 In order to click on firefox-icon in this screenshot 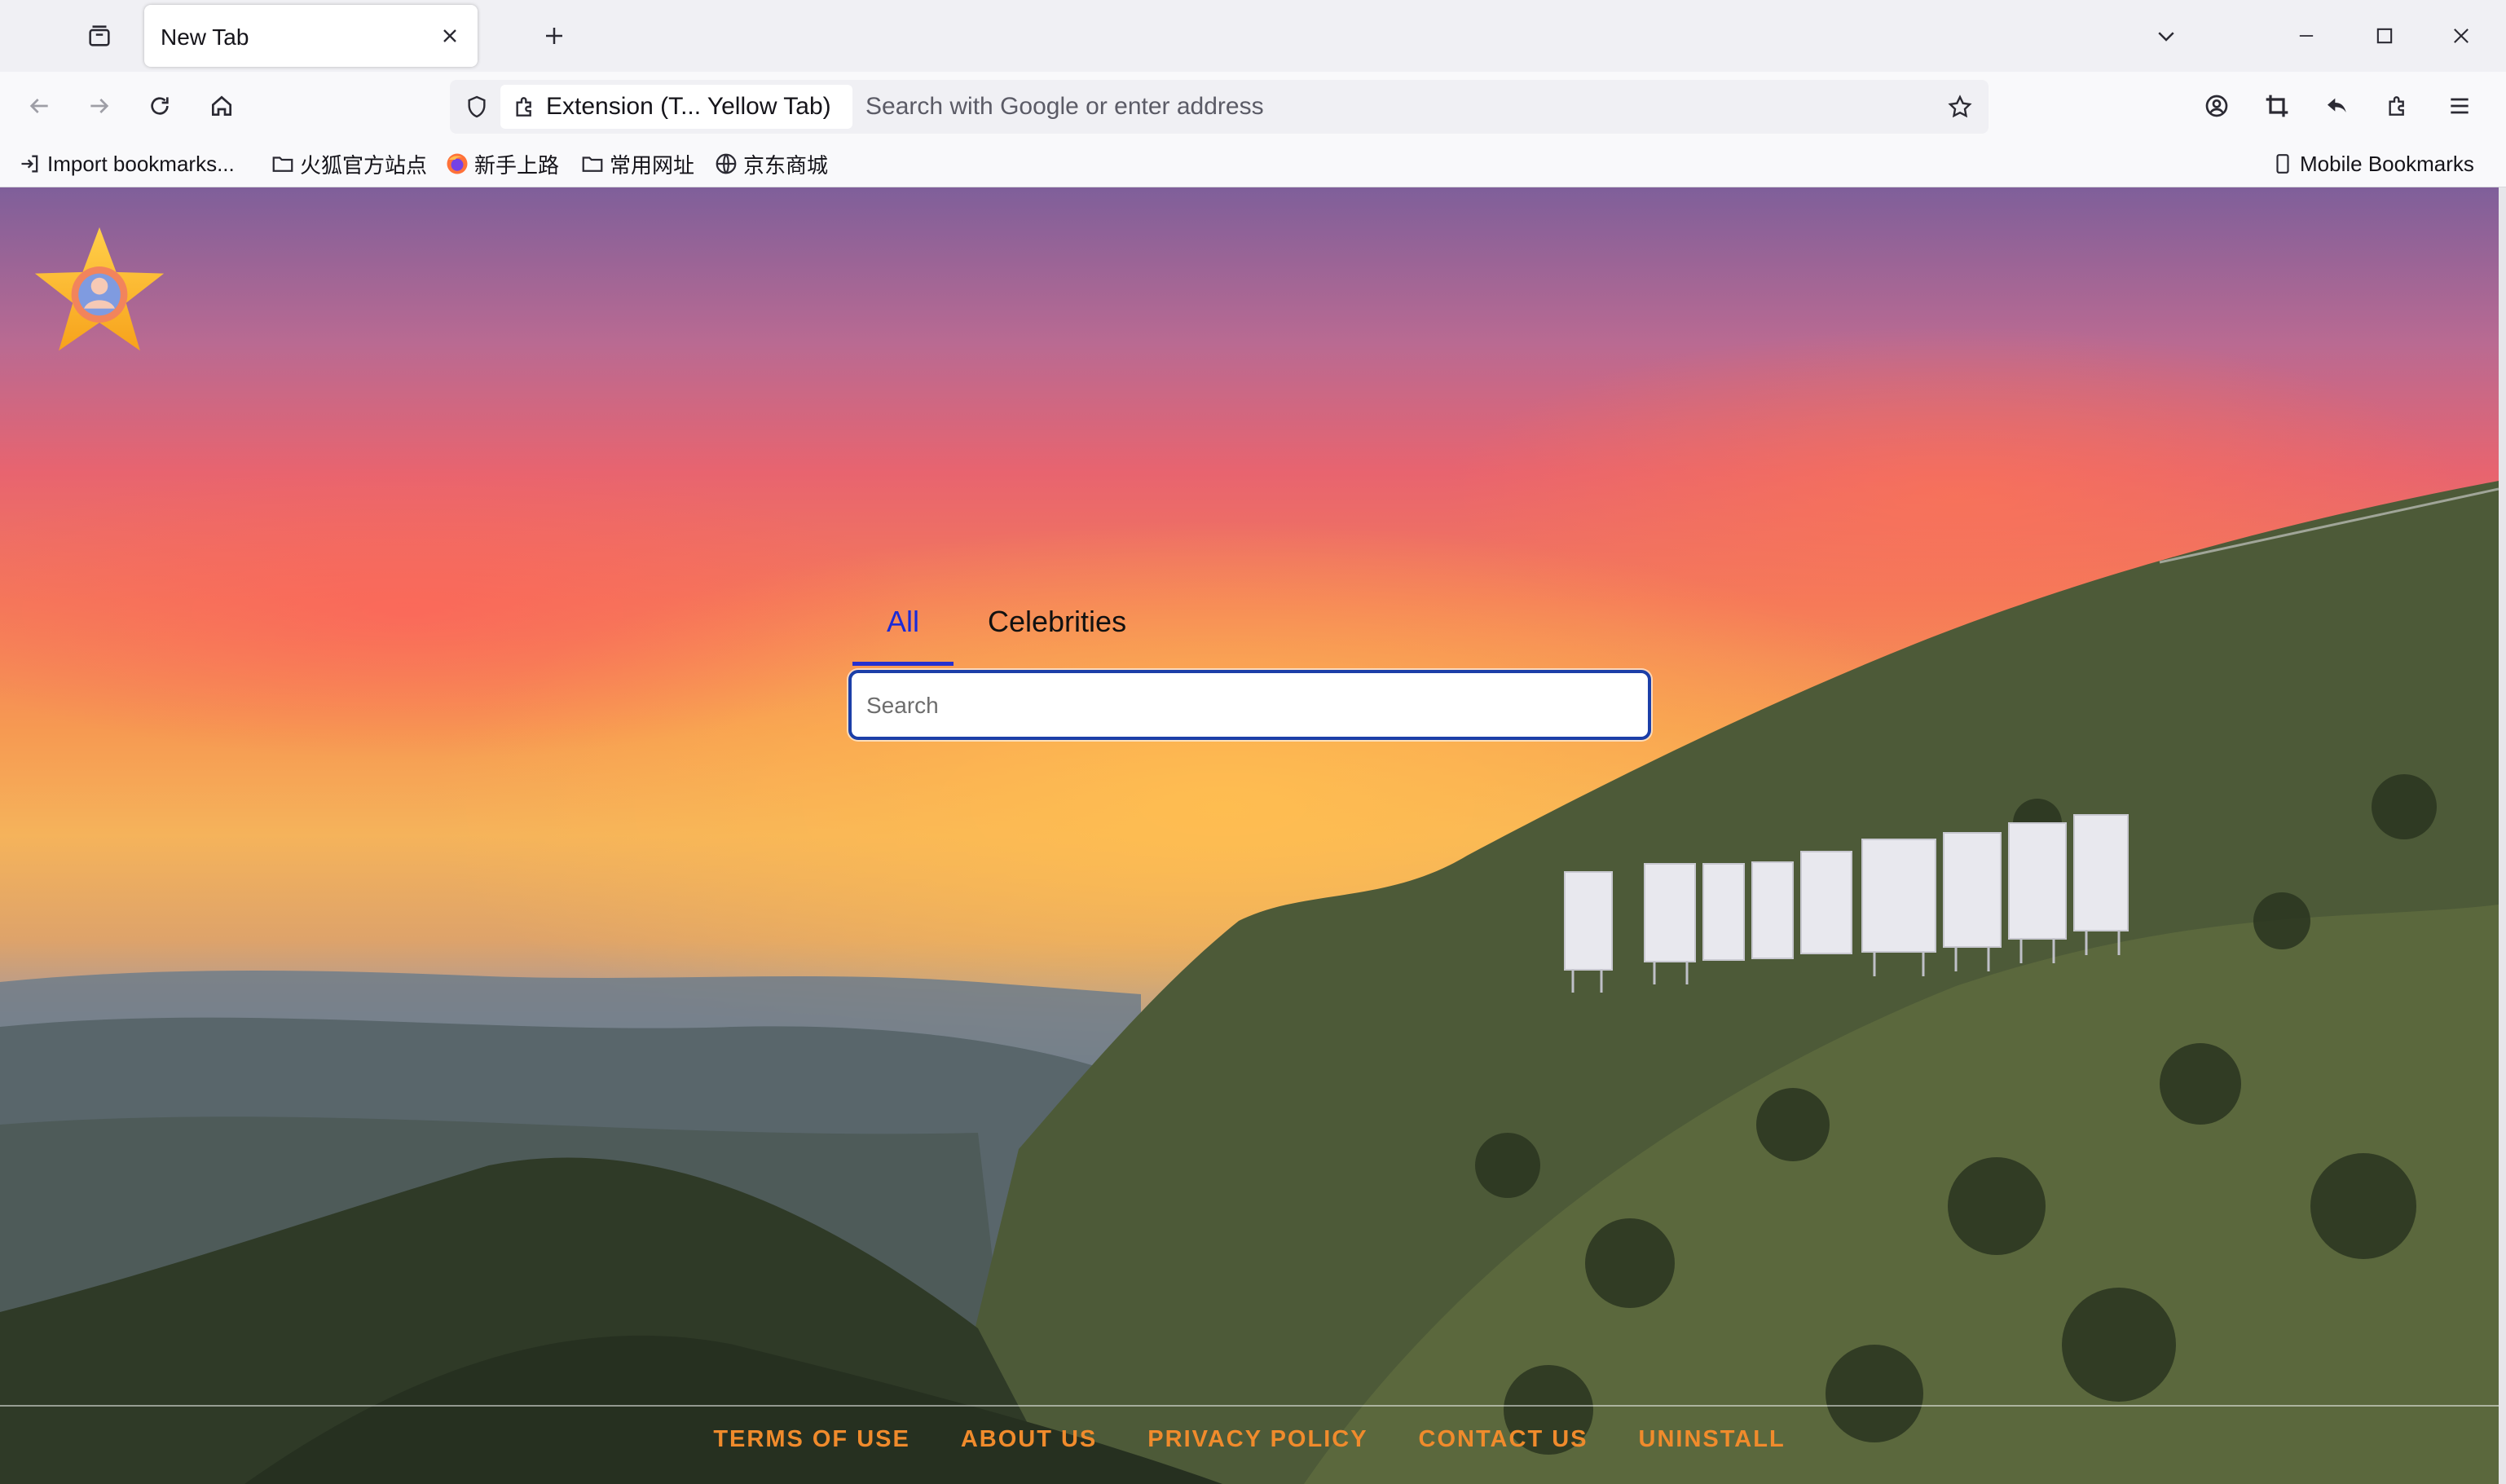, I will do `click(457, 164)`.